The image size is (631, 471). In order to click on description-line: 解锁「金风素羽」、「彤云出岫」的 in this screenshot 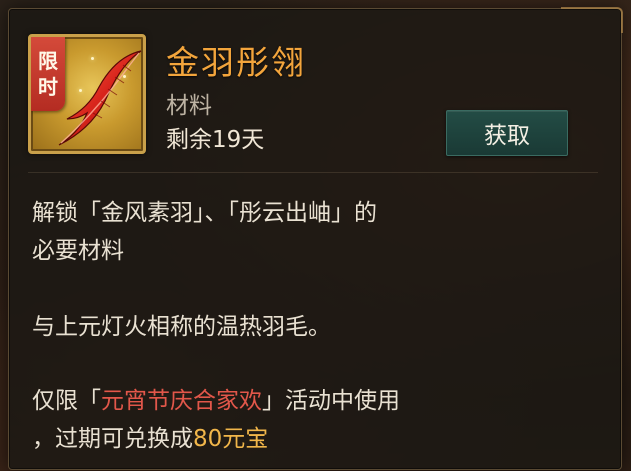, I will do `click(204, 213)`.